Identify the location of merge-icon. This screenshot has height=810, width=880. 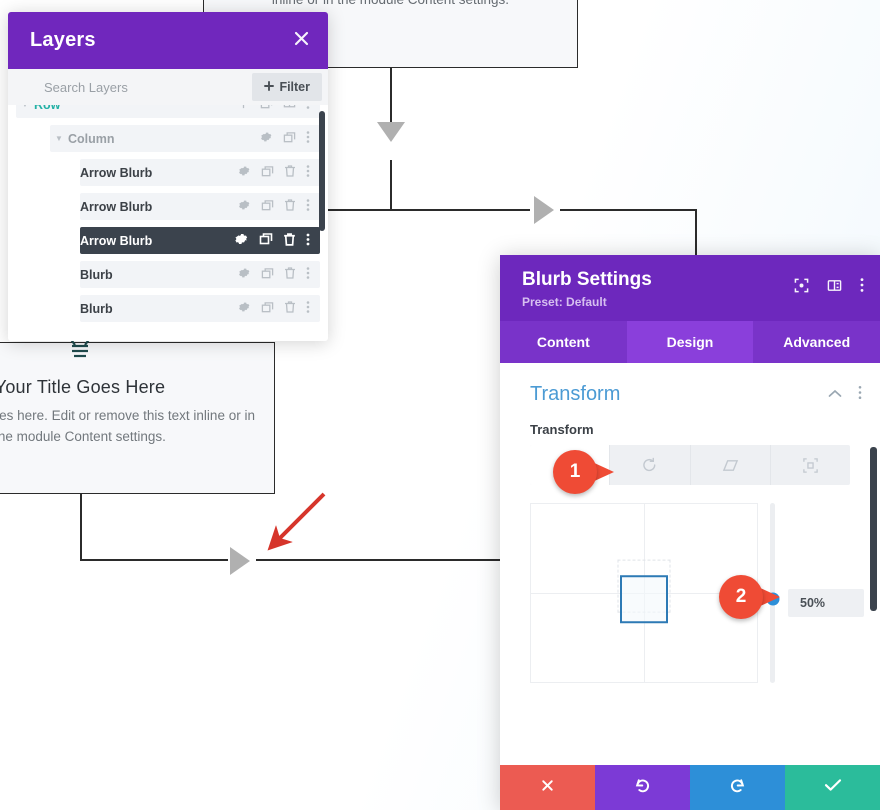
(243, 109).